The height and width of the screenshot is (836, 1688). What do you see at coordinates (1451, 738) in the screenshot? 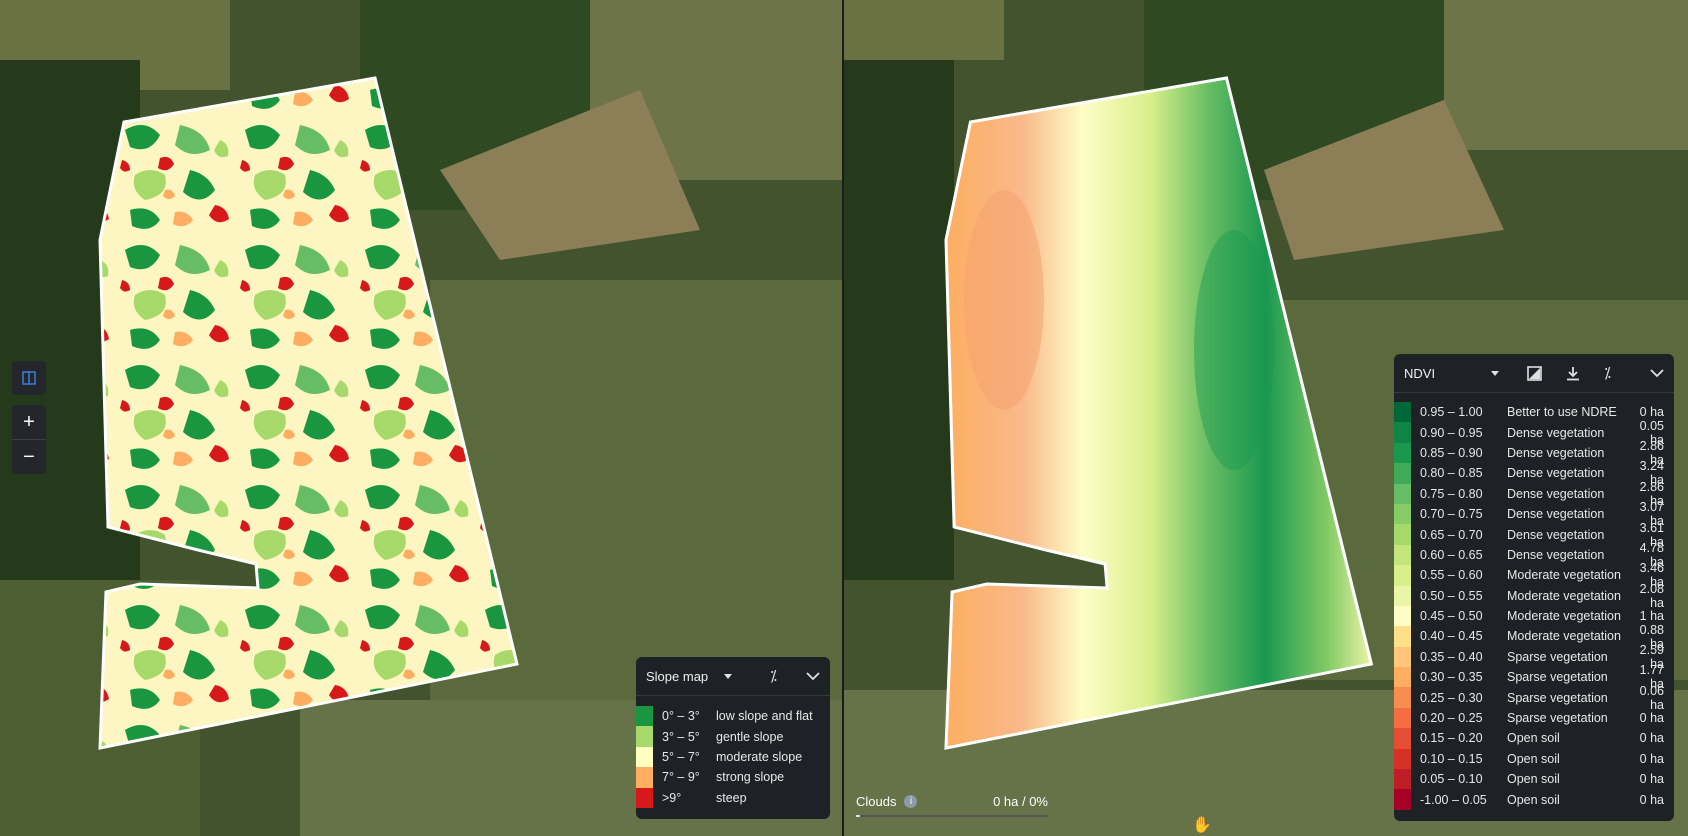
I see `legend-range: 0.15 – 0.20` at bounding box center [1451, 738].